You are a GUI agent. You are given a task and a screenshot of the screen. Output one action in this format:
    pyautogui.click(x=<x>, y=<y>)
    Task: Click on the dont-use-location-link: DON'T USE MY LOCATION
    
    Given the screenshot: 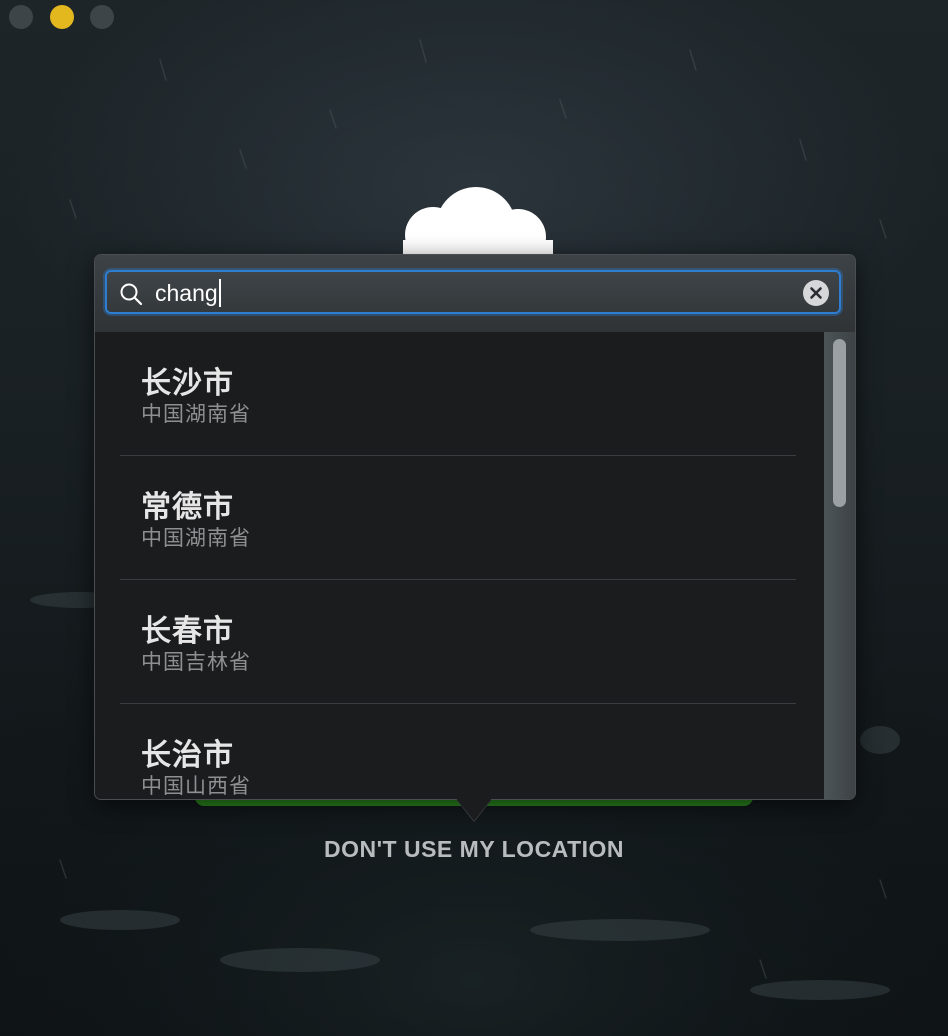 What is the action you would take?
    pyautogui.click(x=474, y=849)
    